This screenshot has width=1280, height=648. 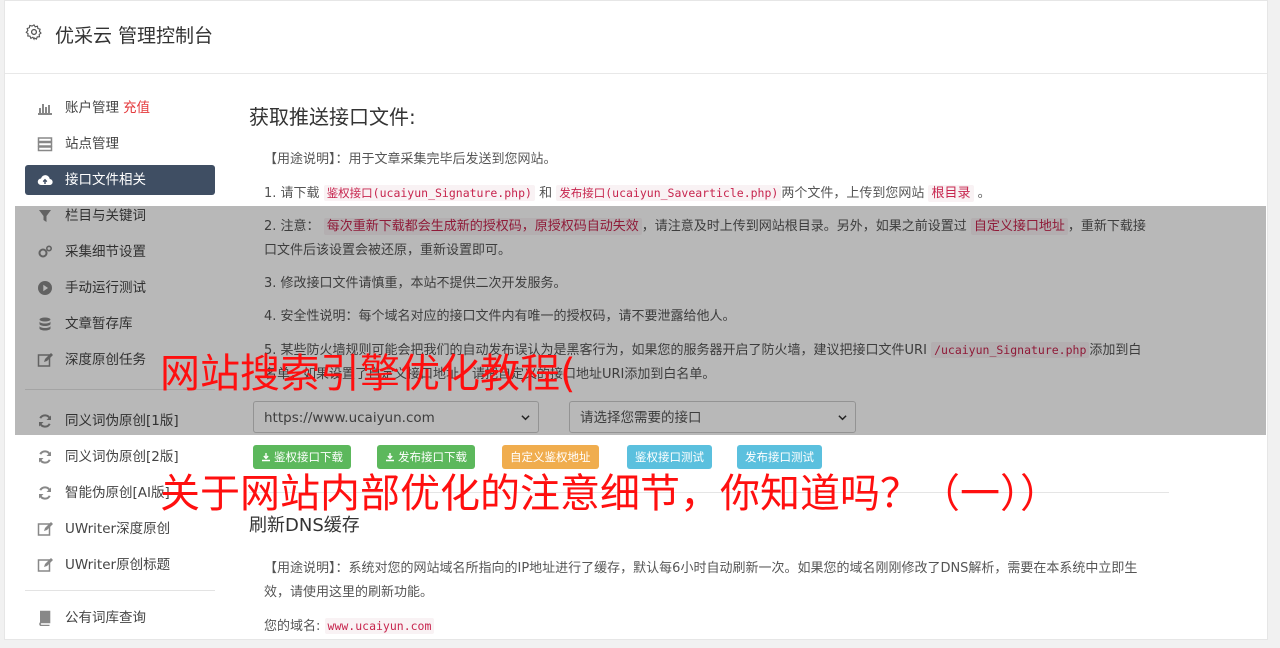 I want to click on sidebar-item-synonym-v2: 同义词伪原创[2版], so click(x=120, y=457).